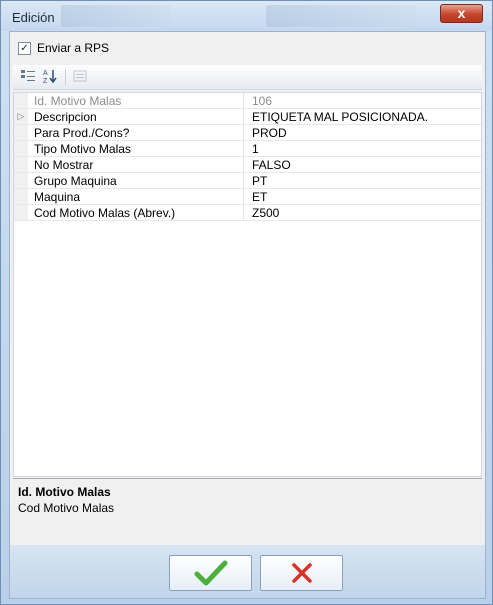 The image size is (493, 605). I want to click on property-row: Para Prod./Cons? PROD, so click(247, 133).